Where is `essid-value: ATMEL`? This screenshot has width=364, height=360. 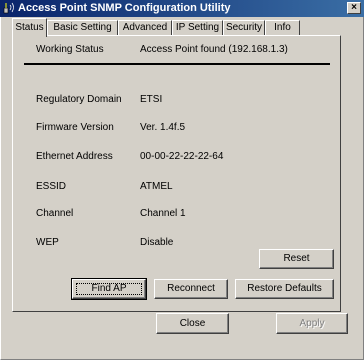
essid-value: ATMEL is located at coordinates (156, 186).